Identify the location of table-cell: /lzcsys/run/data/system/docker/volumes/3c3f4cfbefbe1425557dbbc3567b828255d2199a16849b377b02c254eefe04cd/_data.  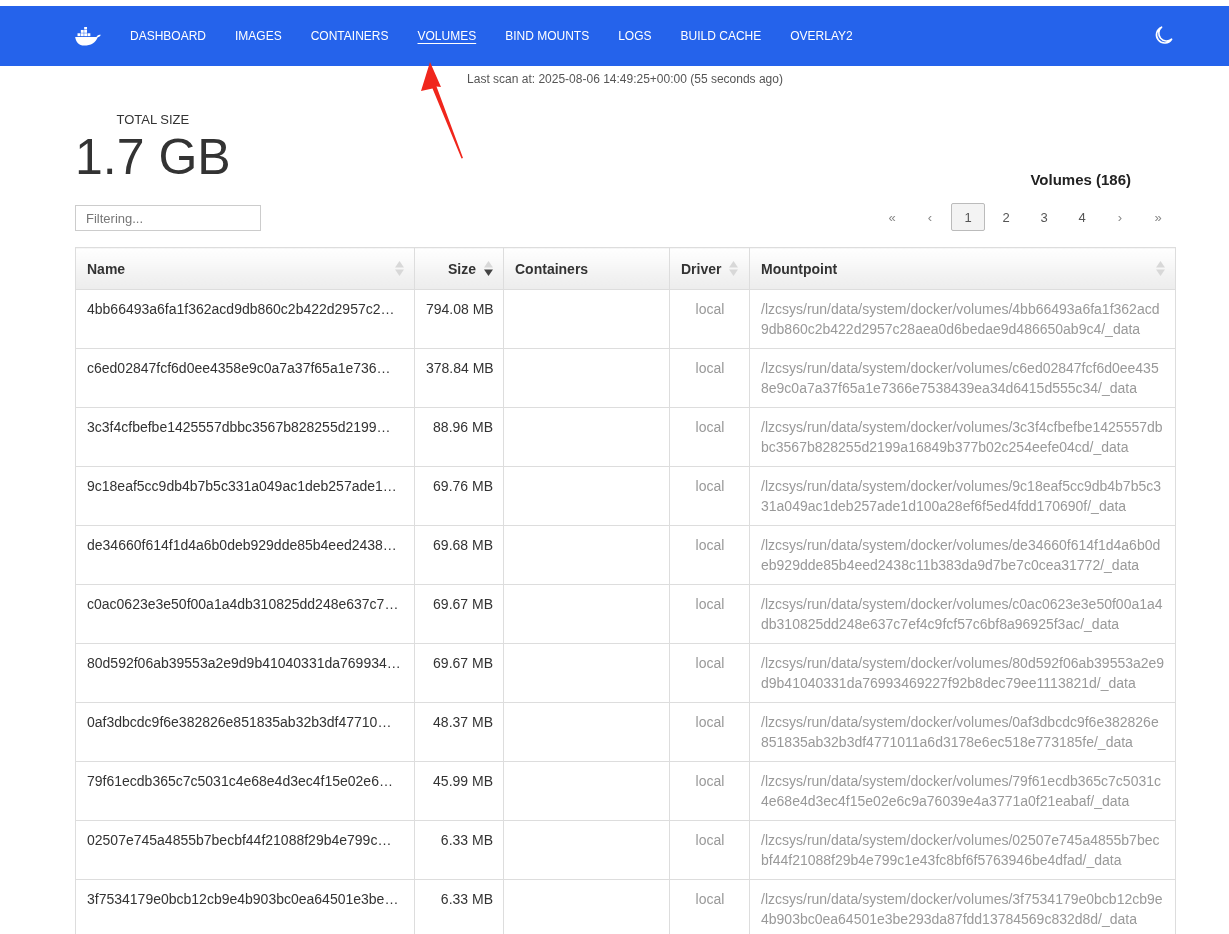
(962, 437).